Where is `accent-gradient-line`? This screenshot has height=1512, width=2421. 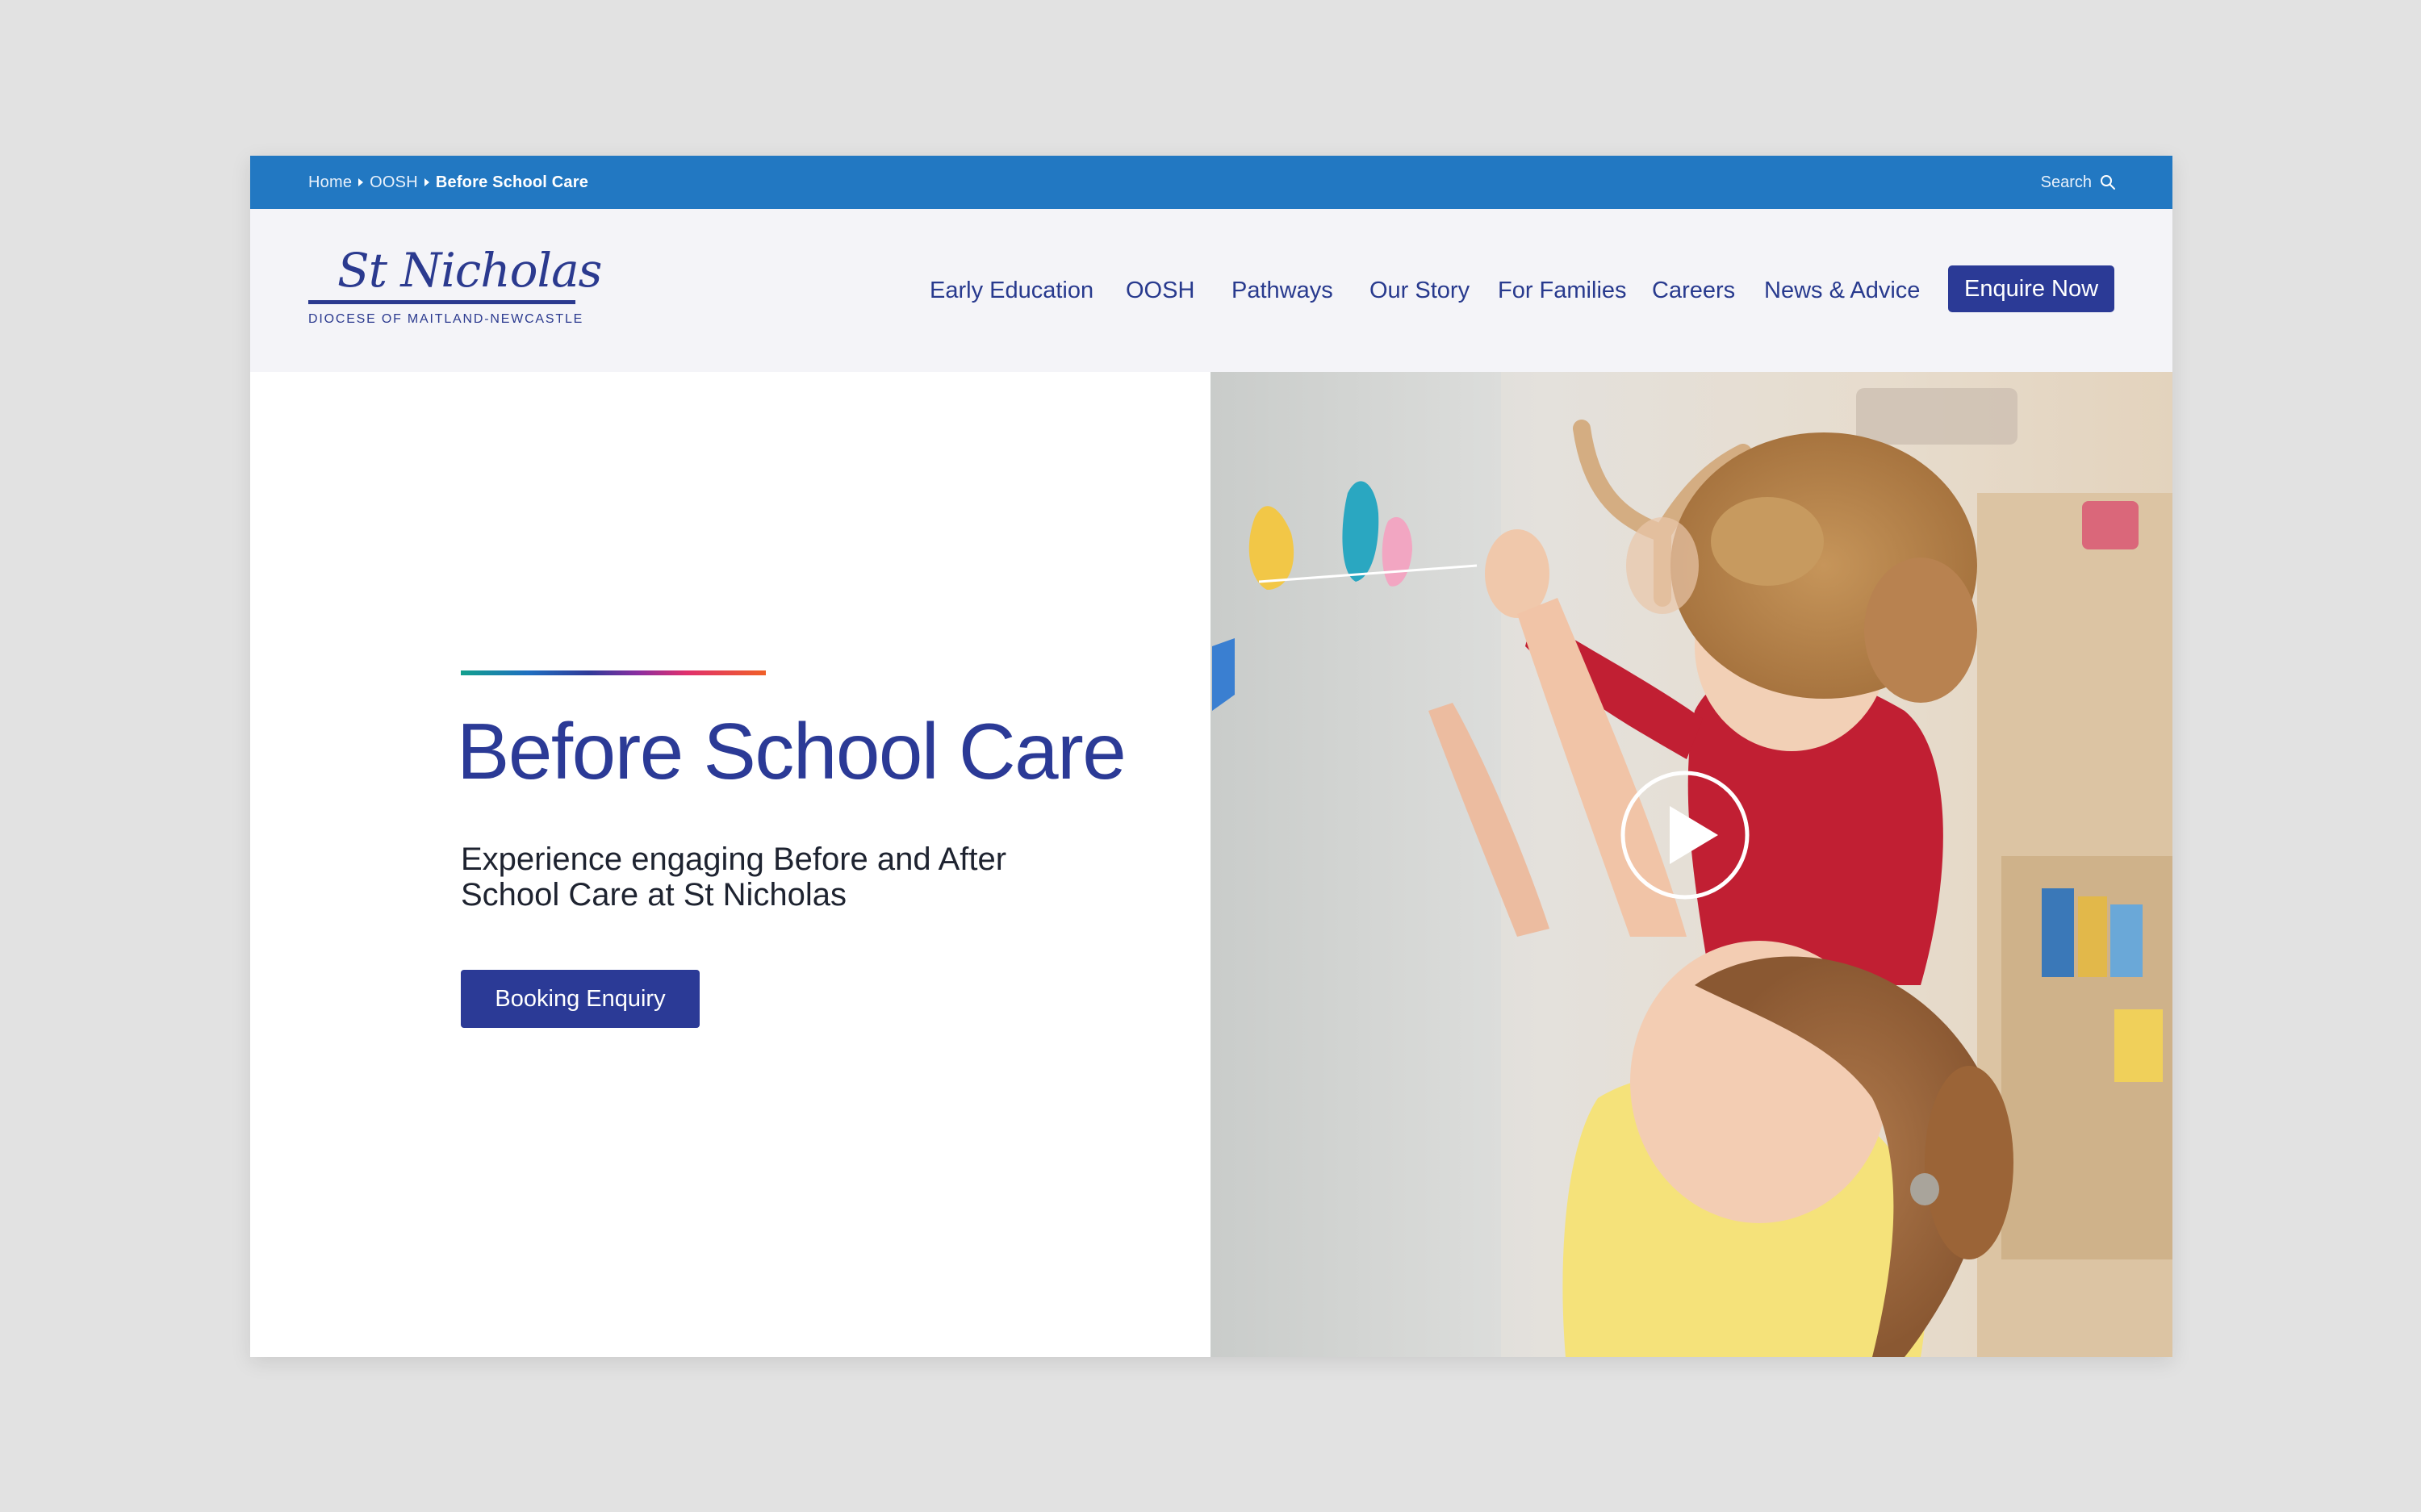 accent-gradient-line is located at coordinates (613, 672).